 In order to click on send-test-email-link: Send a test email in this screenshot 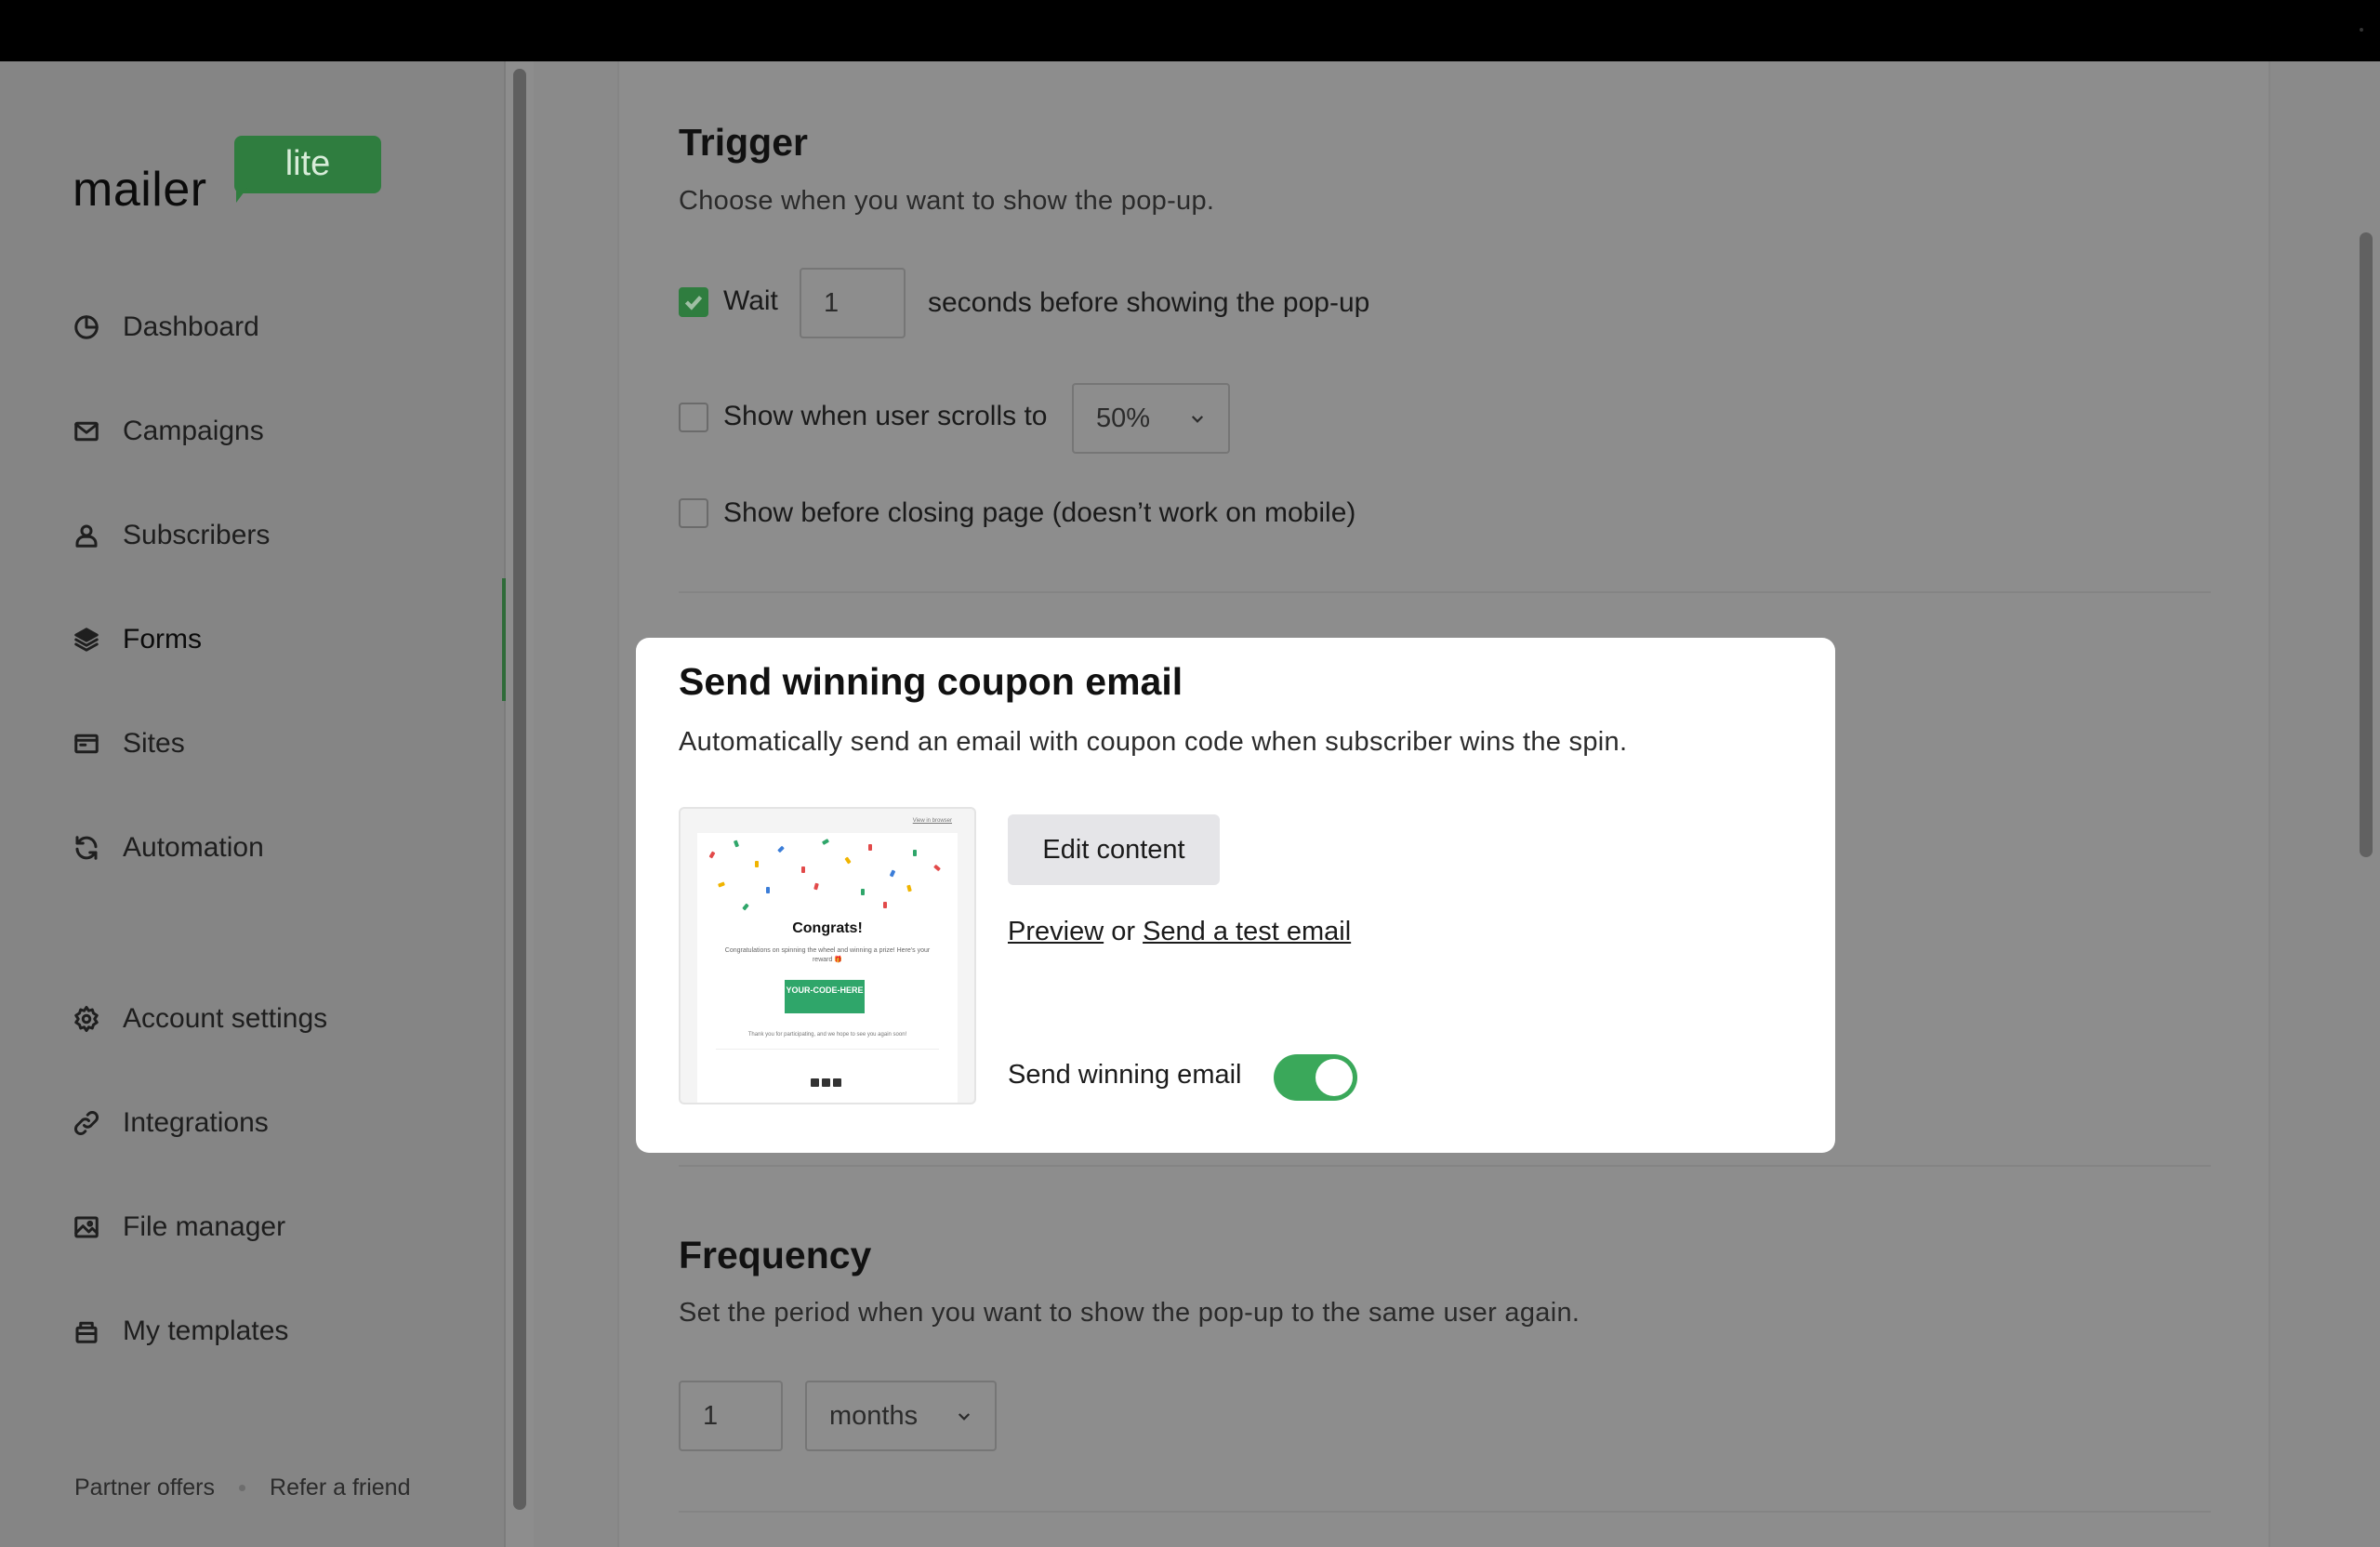, I will do `click(1247, 931)`.